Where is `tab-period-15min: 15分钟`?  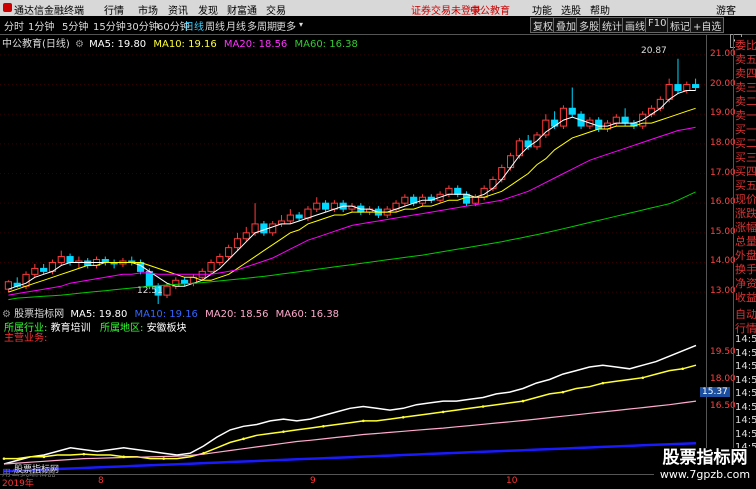
tab-period-15min: 15分钟 is located at coordinates (109, 25).